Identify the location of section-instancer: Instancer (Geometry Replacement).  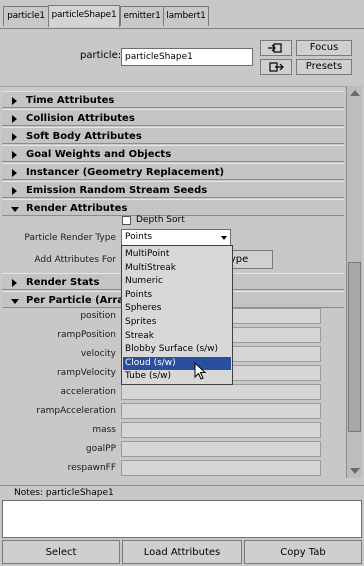
(173, 171).